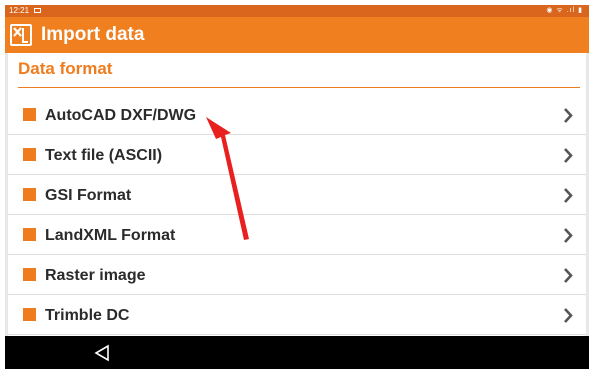 The width and height of the screenshot is (589, 374). I want to click on page-title: Import data, so click(93, 34).